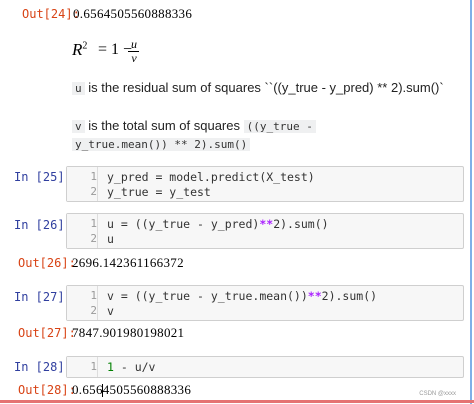 The width and height of the screenshot is (474, 404). I want to click on in-25-prompt: In [25]:, so click(43, 177).